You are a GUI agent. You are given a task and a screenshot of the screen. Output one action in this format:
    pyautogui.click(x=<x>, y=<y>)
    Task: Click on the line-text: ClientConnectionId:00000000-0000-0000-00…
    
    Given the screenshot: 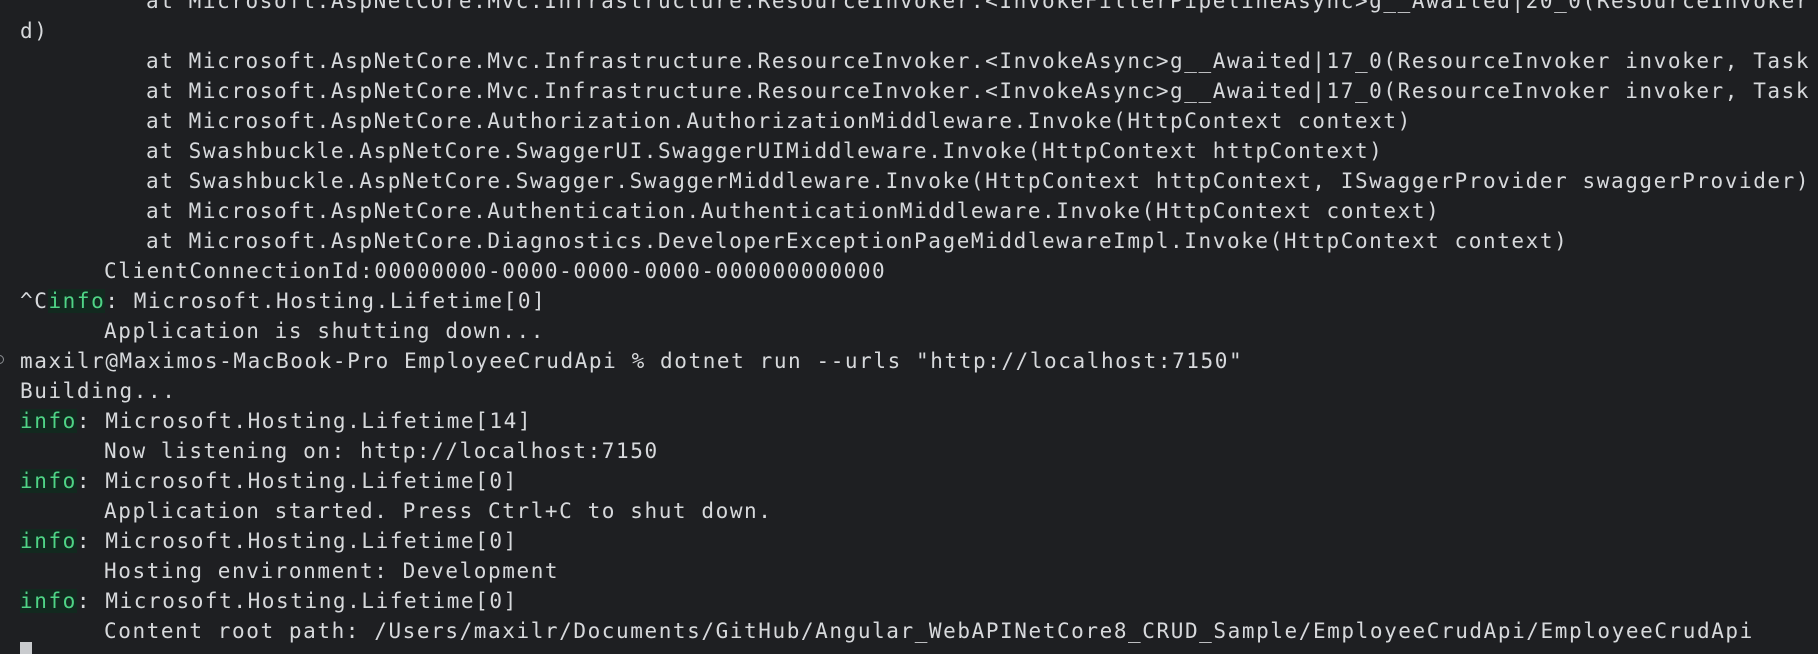 What is the action you would take?
    pyautogui.click(x=495, y=271)
    